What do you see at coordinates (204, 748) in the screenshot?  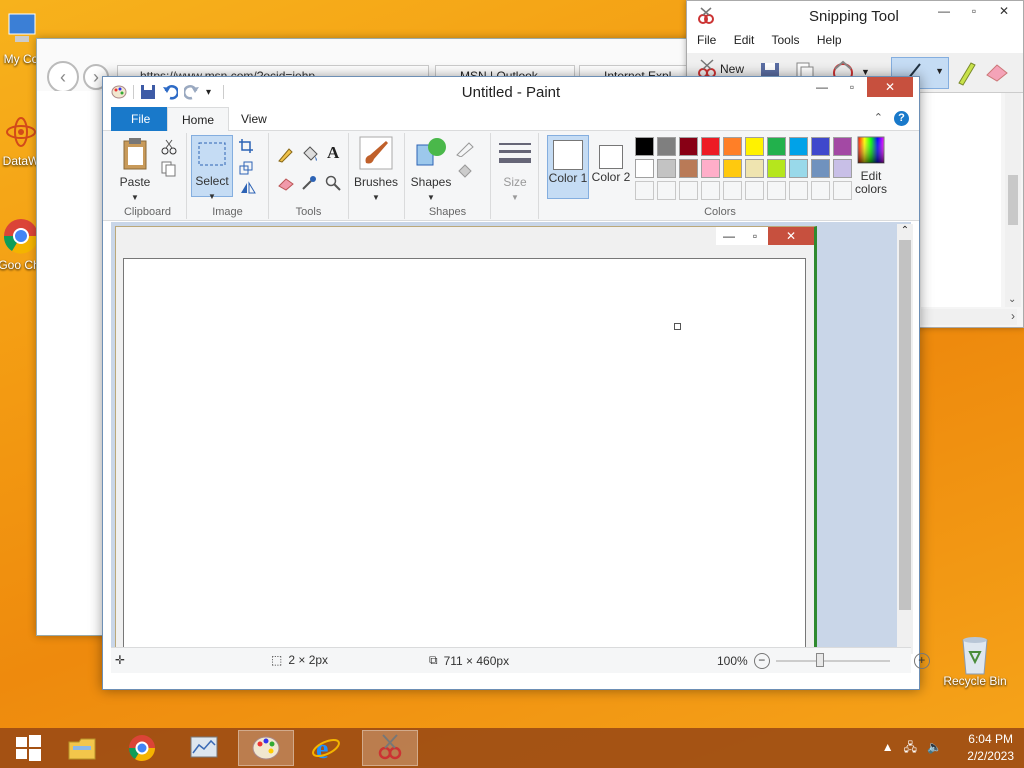 I see `taskbar-performance-monitor` at bounding box center [204, 748].